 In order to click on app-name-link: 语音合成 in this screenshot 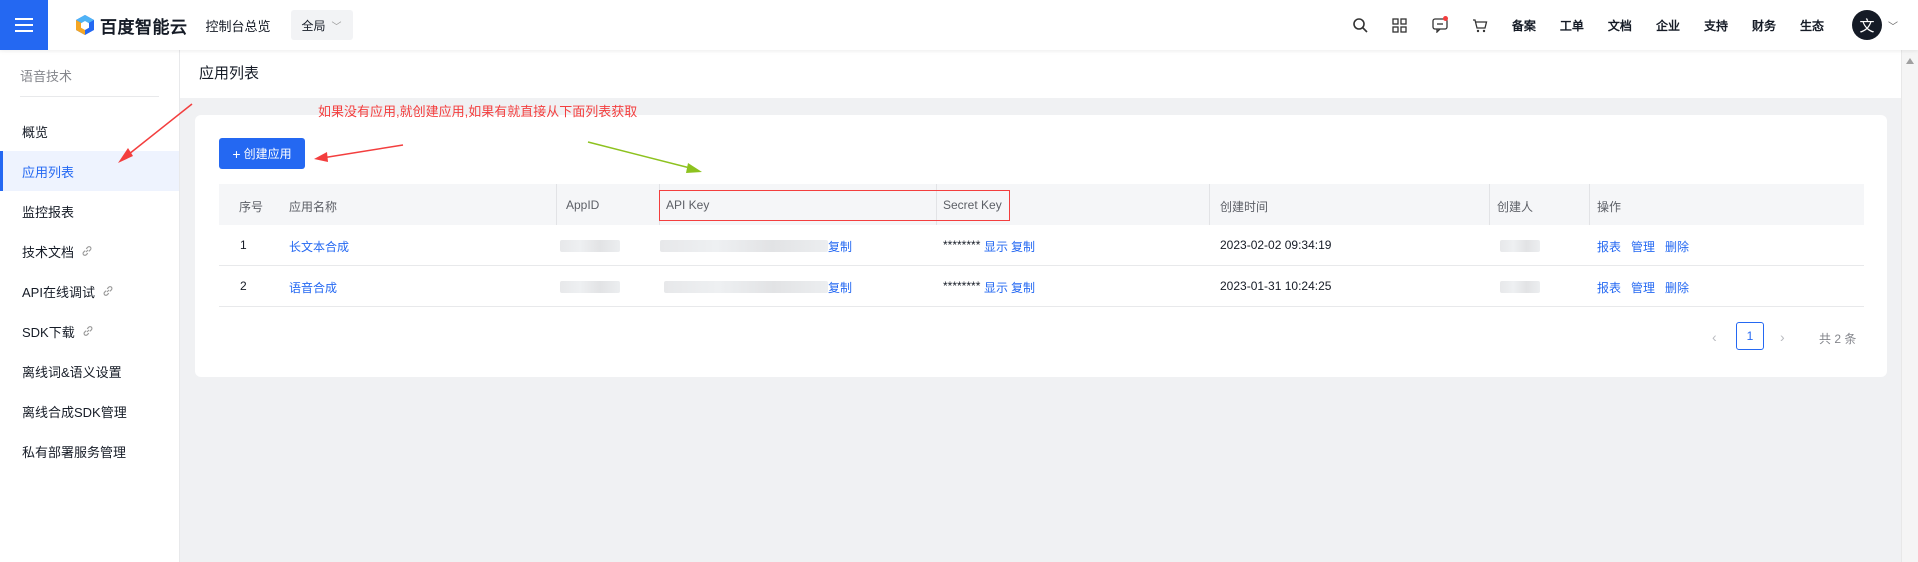, I will do `click(313, 287)`.